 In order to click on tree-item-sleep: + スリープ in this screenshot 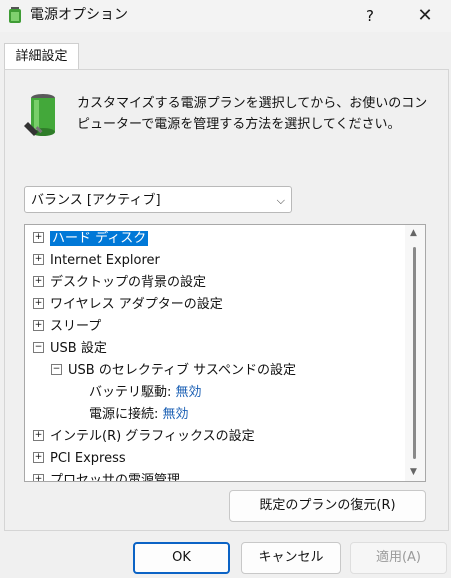, I will do `click(67, 327)`.